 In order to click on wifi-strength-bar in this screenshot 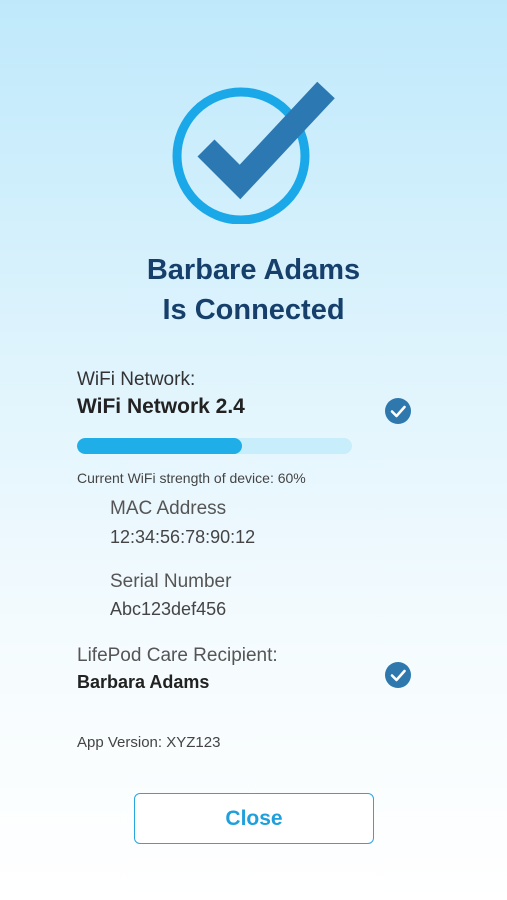, I will do `click(214, 446)`.